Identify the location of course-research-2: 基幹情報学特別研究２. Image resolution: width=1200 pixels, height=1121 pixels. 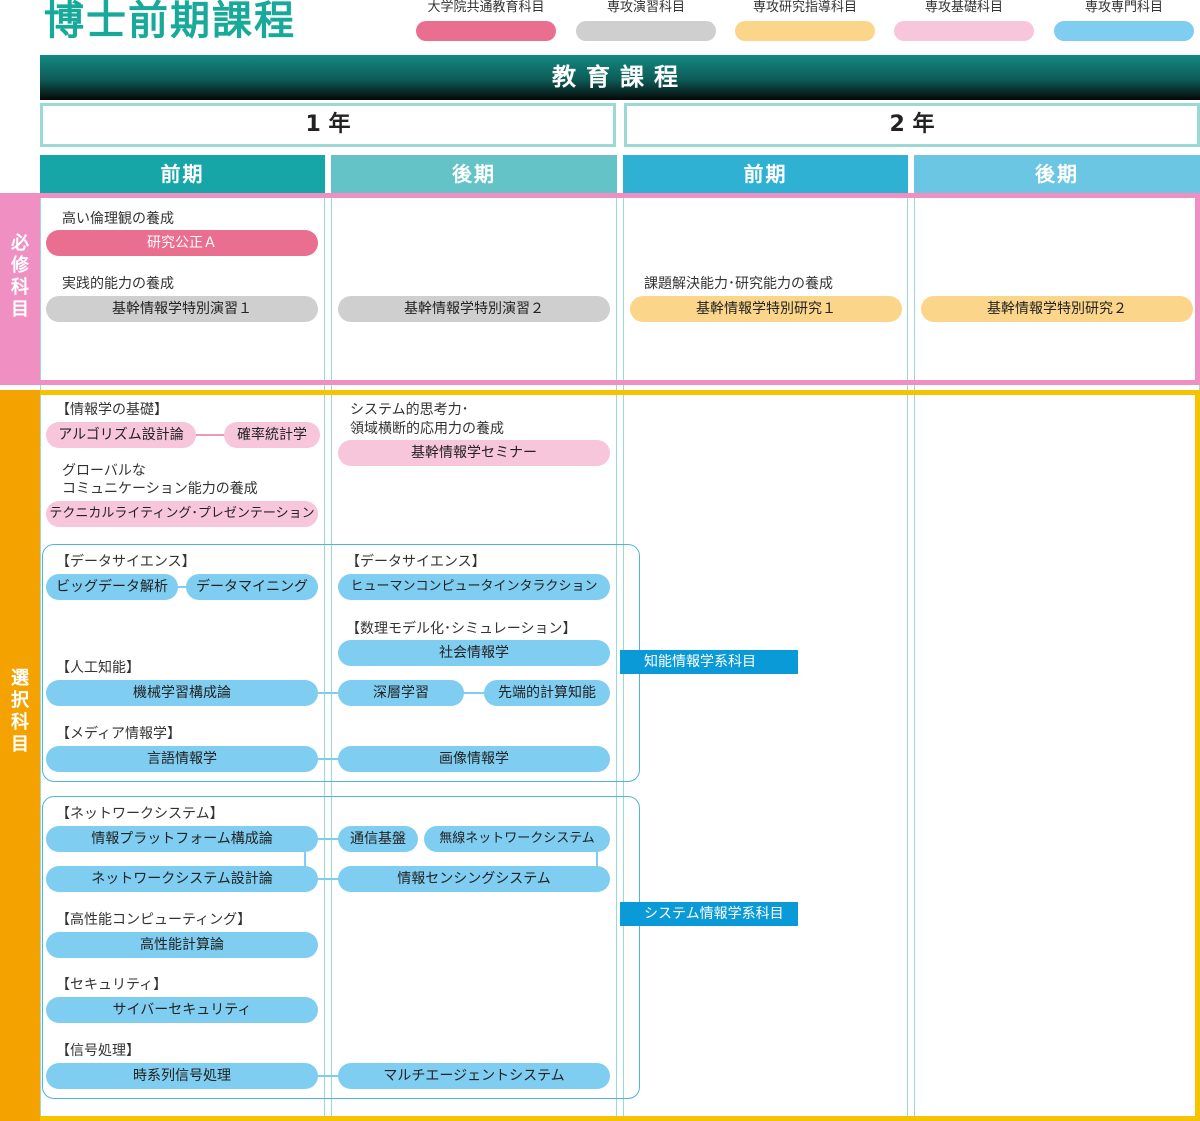
(1057, 309).